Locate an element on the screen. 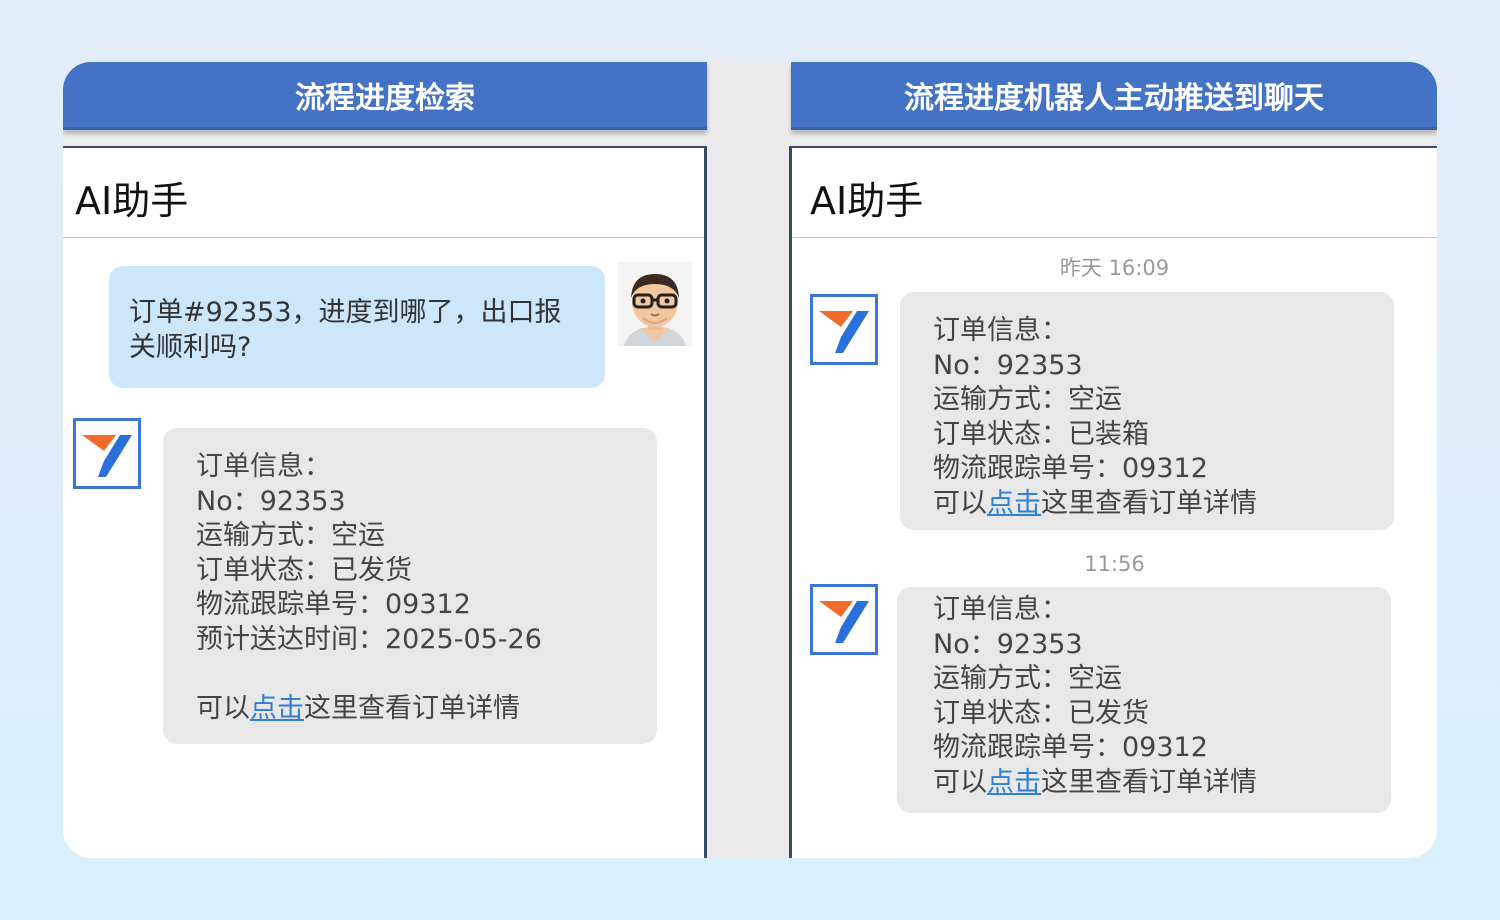 This screenshot has height=920, width=1500. user-message-line: 关顺利吗? is located at coordinates (190, 347).